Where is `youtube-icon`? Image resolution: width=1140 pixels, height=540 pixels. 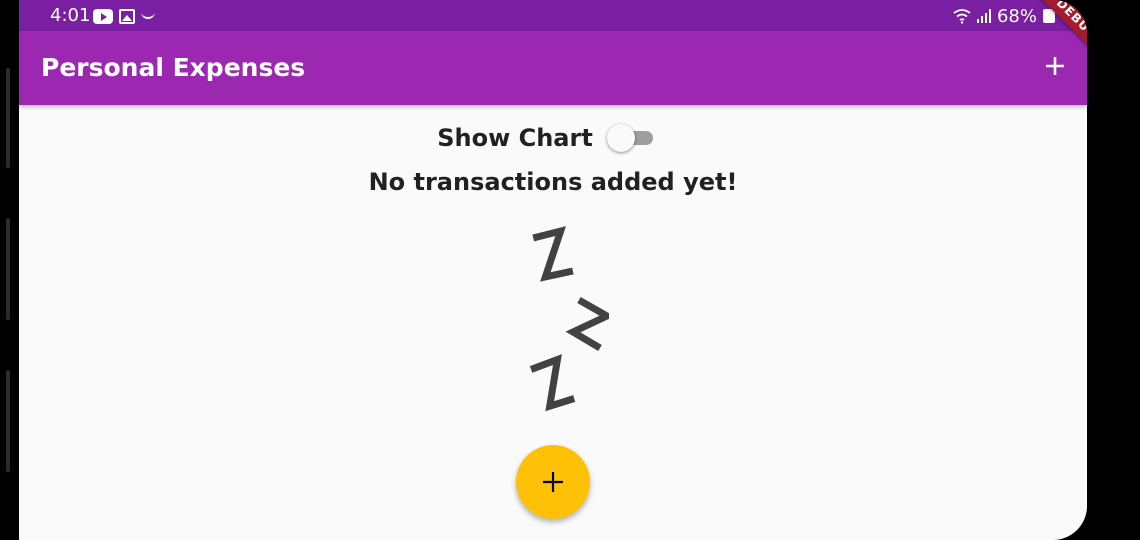 youtube-icon is located at coordinates (103, 16).